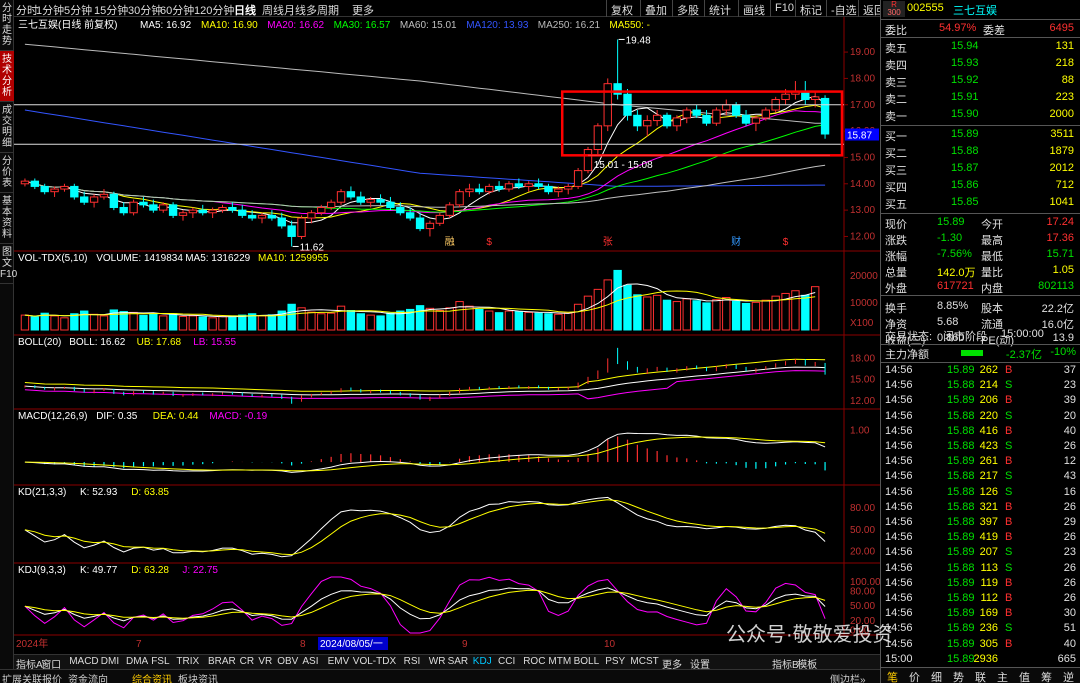  I want to click on left-tab-2: 成交明细, so click(7, 127).